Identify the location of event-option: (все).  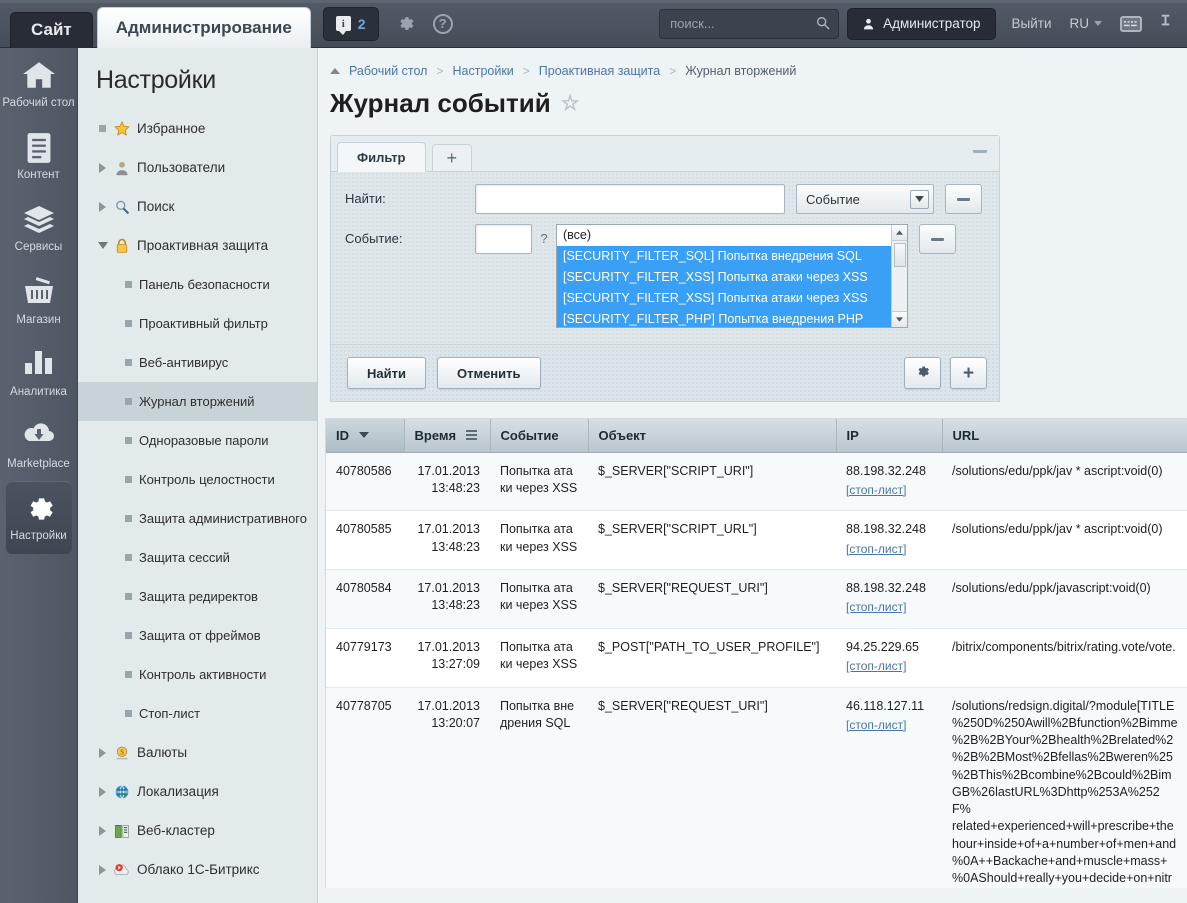
(732, 235).